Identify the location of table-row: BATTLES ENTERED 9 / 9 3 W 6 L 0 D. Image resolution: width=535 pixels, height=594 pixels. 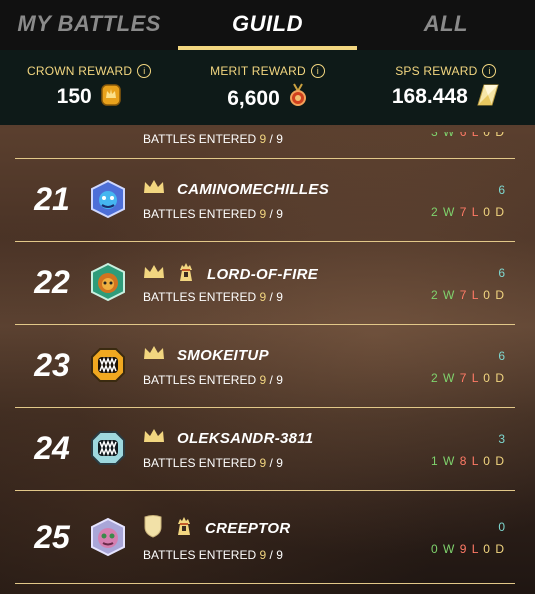
(265, 142).